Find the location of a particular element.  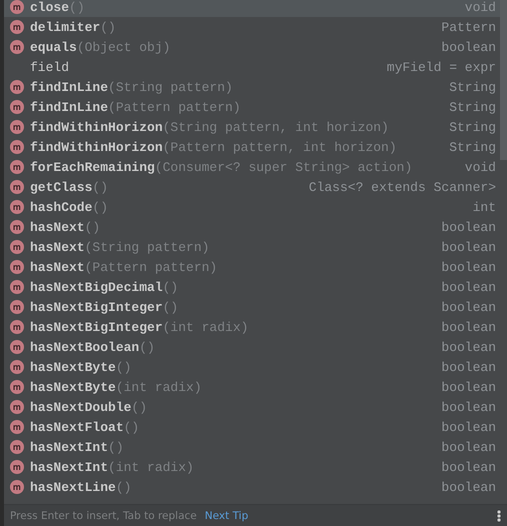

parameter-list: (String pattern, int horizon) is located at coordinates (275, 127).